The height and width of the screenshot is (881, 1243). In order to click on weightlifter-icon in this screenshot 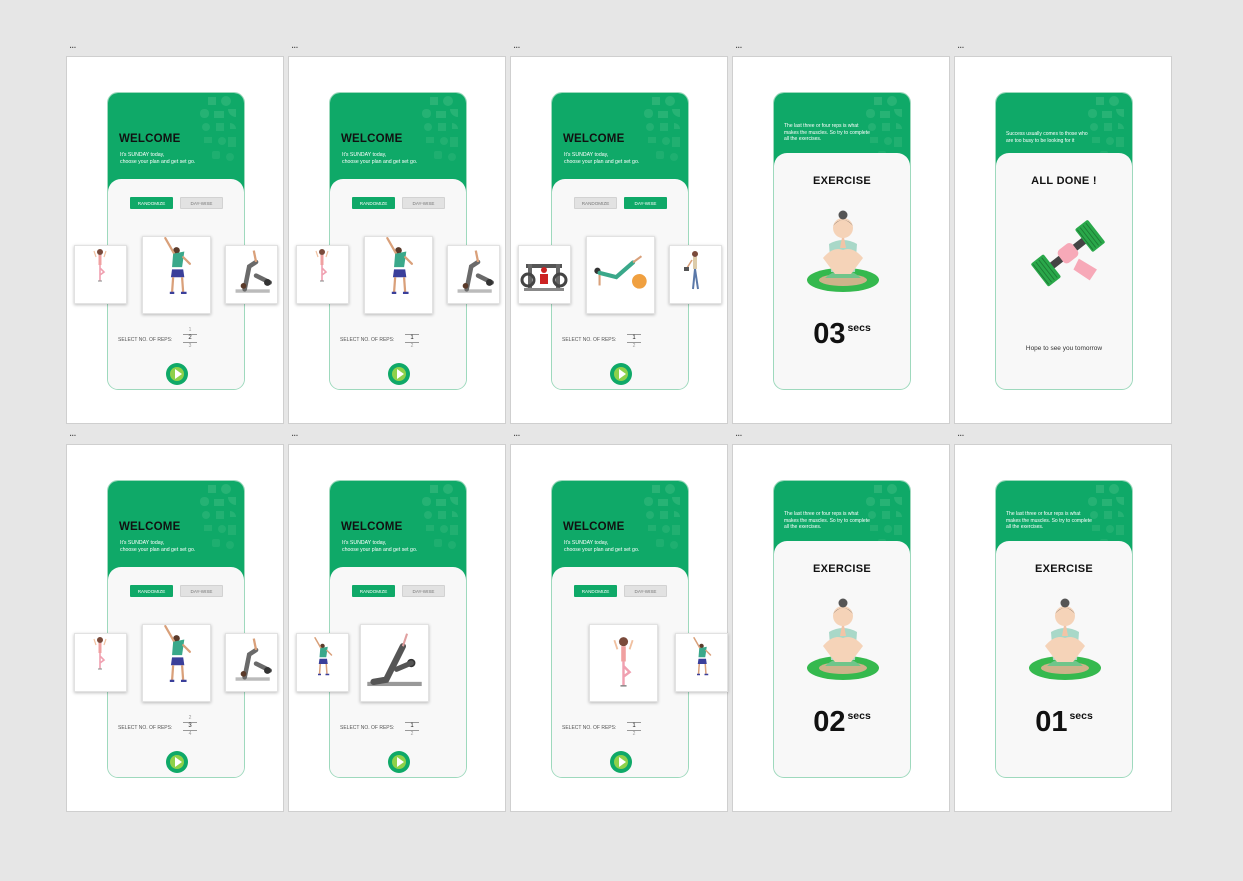, I will do `click(691, 270)`.